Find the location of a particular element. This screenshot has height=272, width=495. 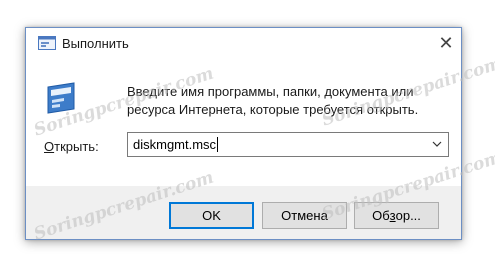

run-program-icon is located at coordinates (61, 98).